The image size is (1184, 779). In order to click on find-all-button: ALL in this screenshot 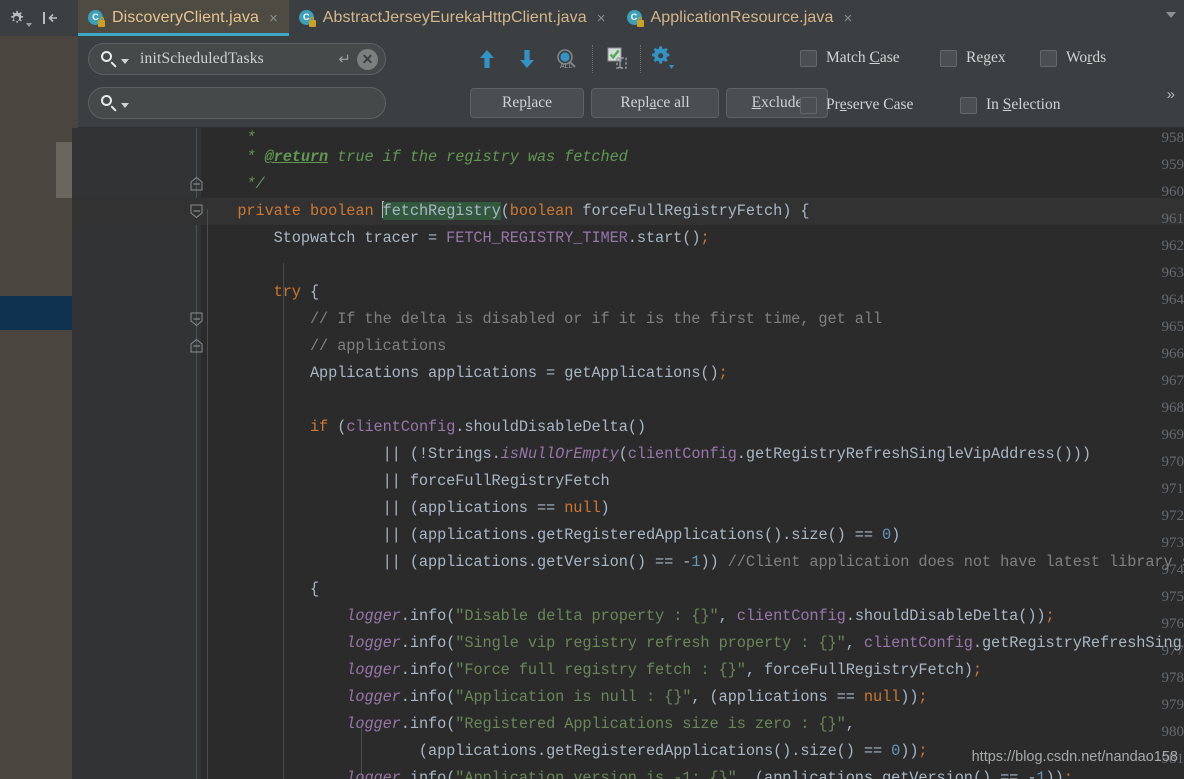, I will do `click(567, 59)`.